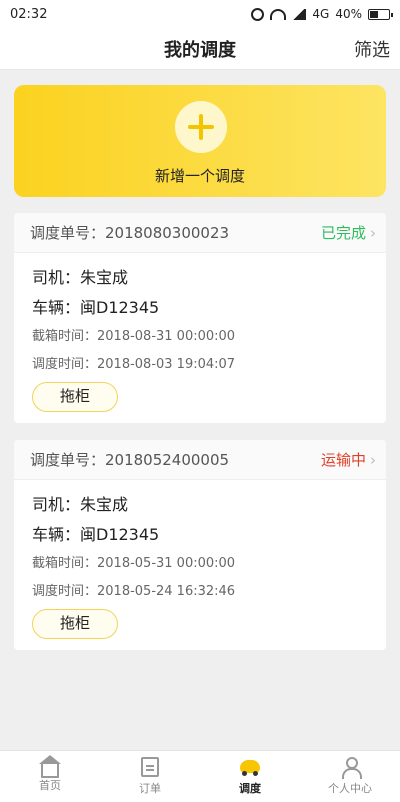  Describe the element at coordinates (258, 14) in the screenshot. I see `alarm-icon` at that location.